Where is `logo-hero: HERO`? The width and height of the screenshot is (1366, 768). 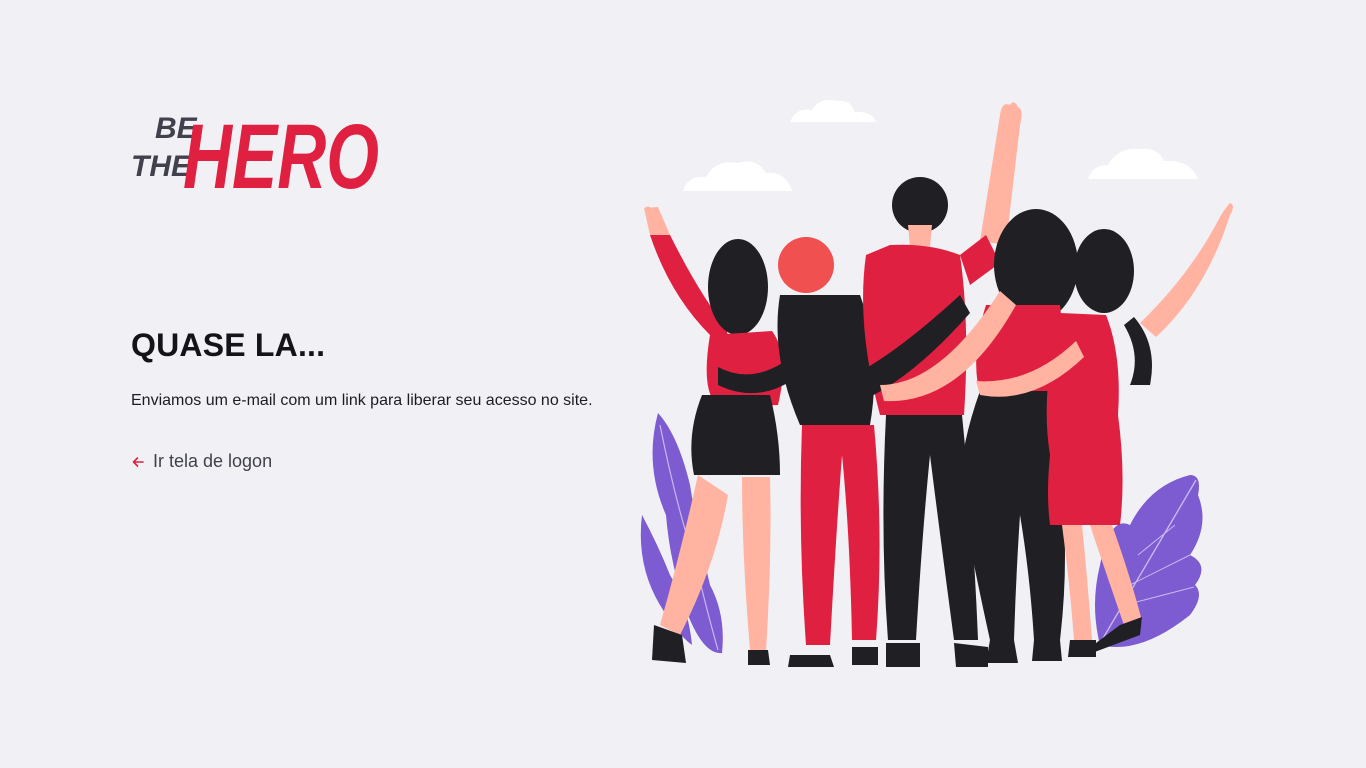
logo-hero: HERO is located at coordinates (281, 156).